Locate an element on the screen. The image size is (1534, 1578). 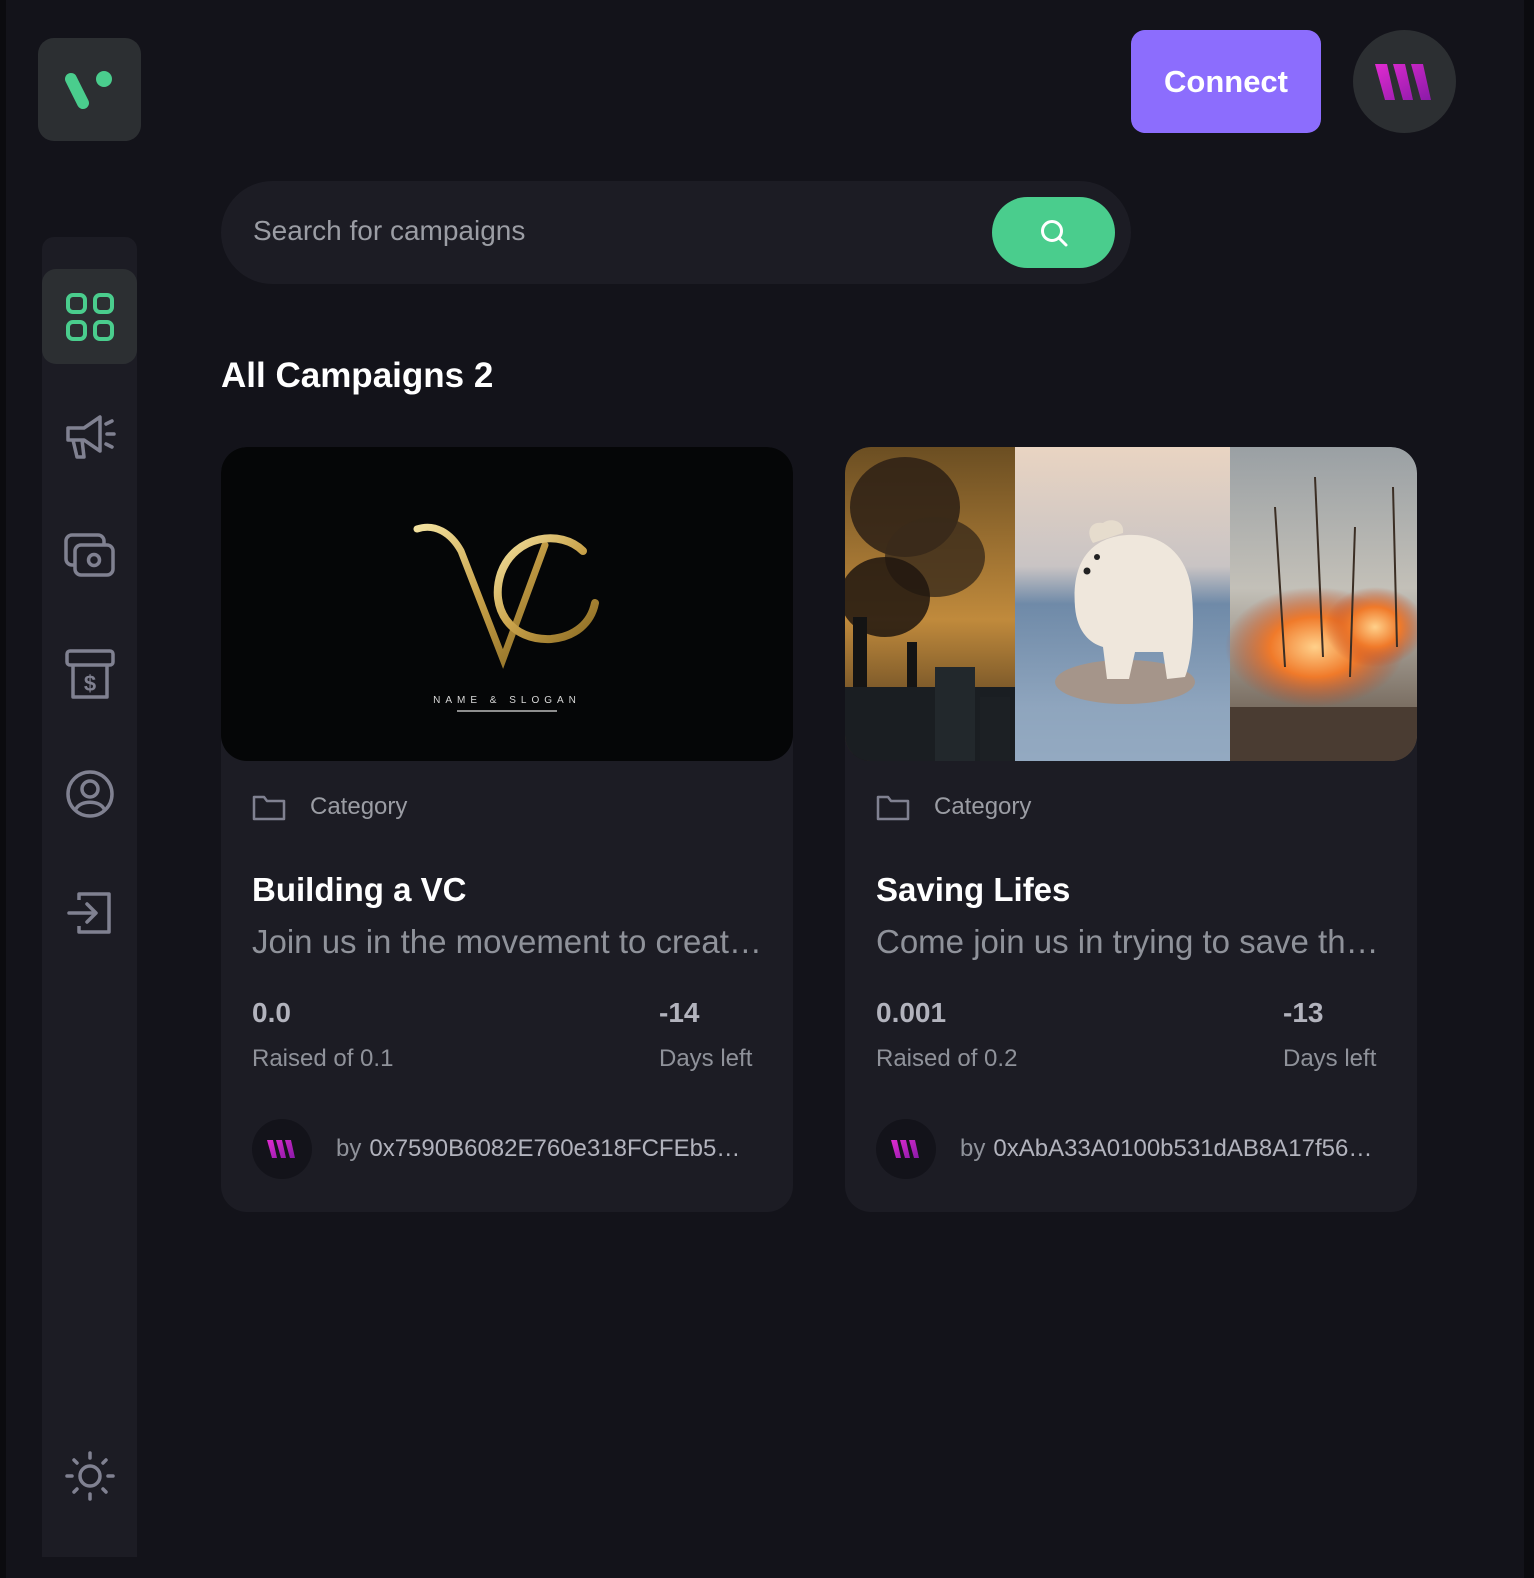
dashboard-icon is located at coordinates (89, 316).